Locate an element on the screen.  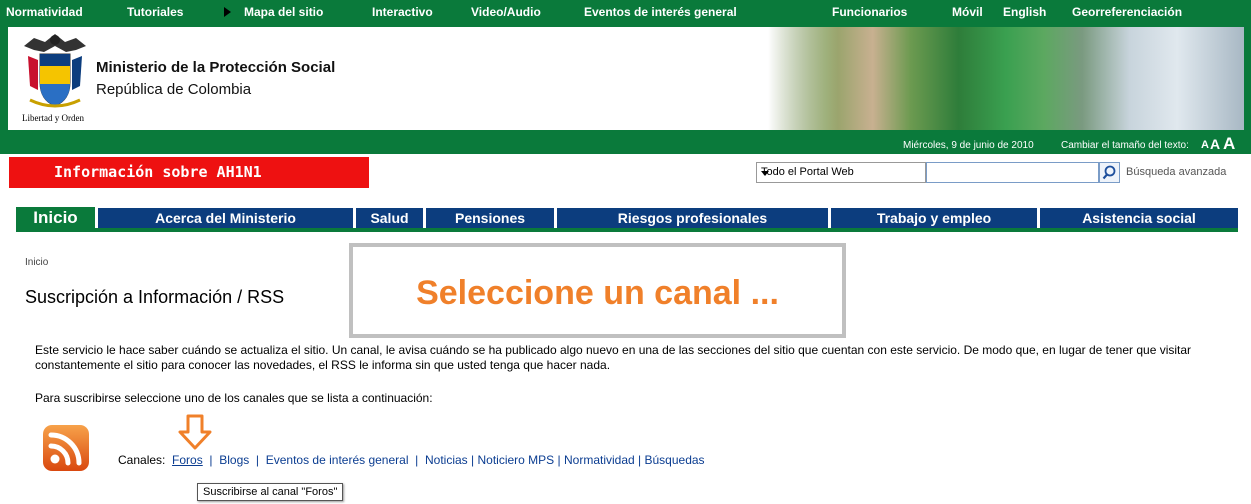
text-size-medium-button: A is located at coordinates (1215, 144).